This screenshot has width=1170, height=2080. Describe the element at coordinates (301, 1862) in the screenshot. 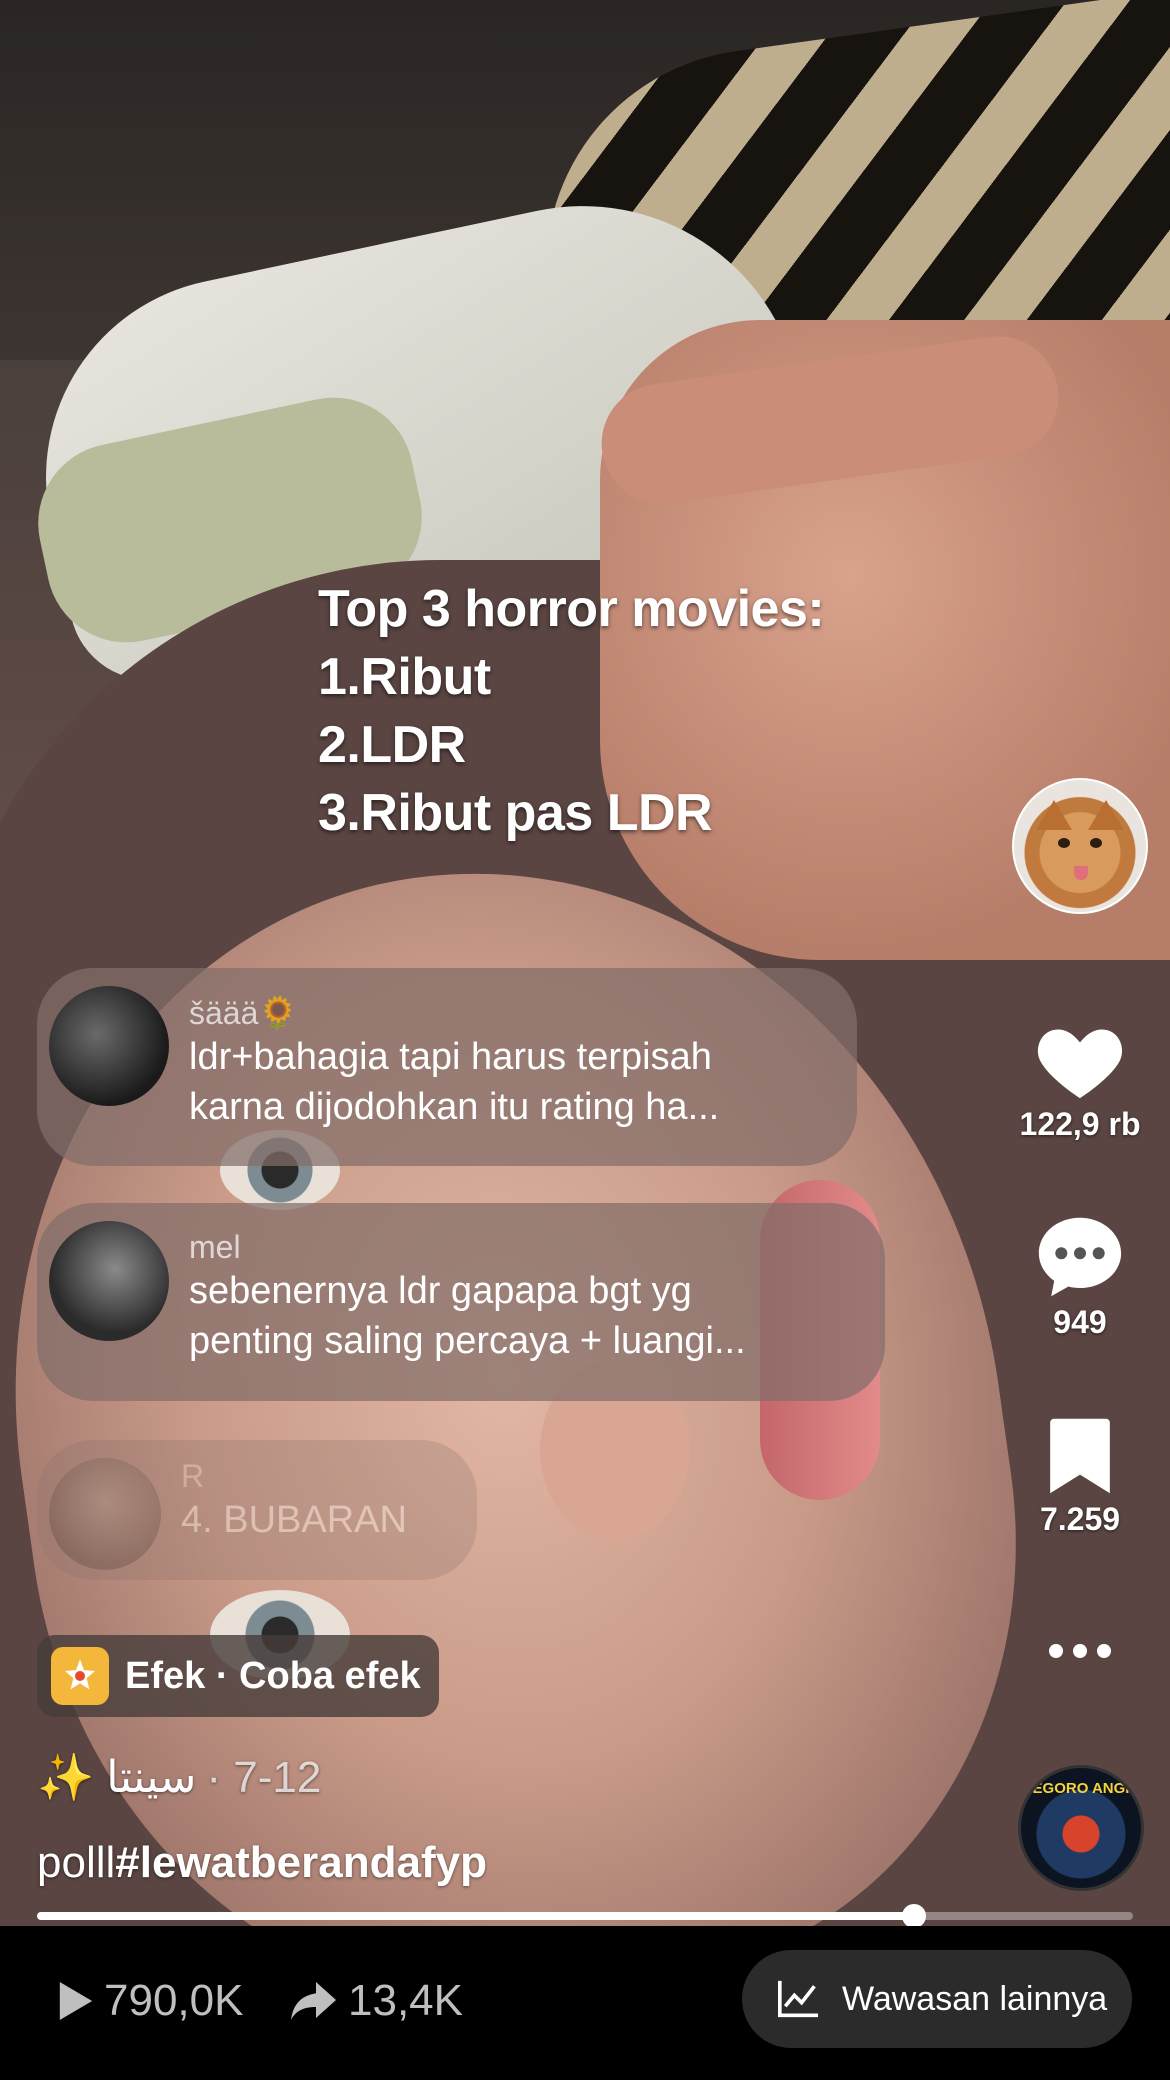

I see `caption-hashtag: #lewatberandafyp` at that location.